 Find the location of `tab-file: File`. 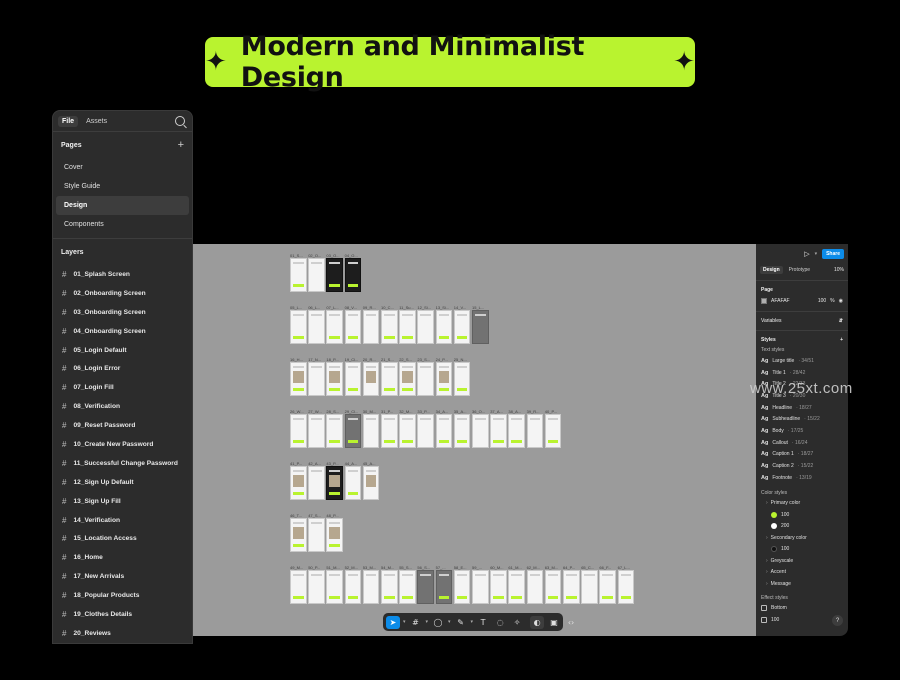

tab-file: File is located at coordinates (68, 121).